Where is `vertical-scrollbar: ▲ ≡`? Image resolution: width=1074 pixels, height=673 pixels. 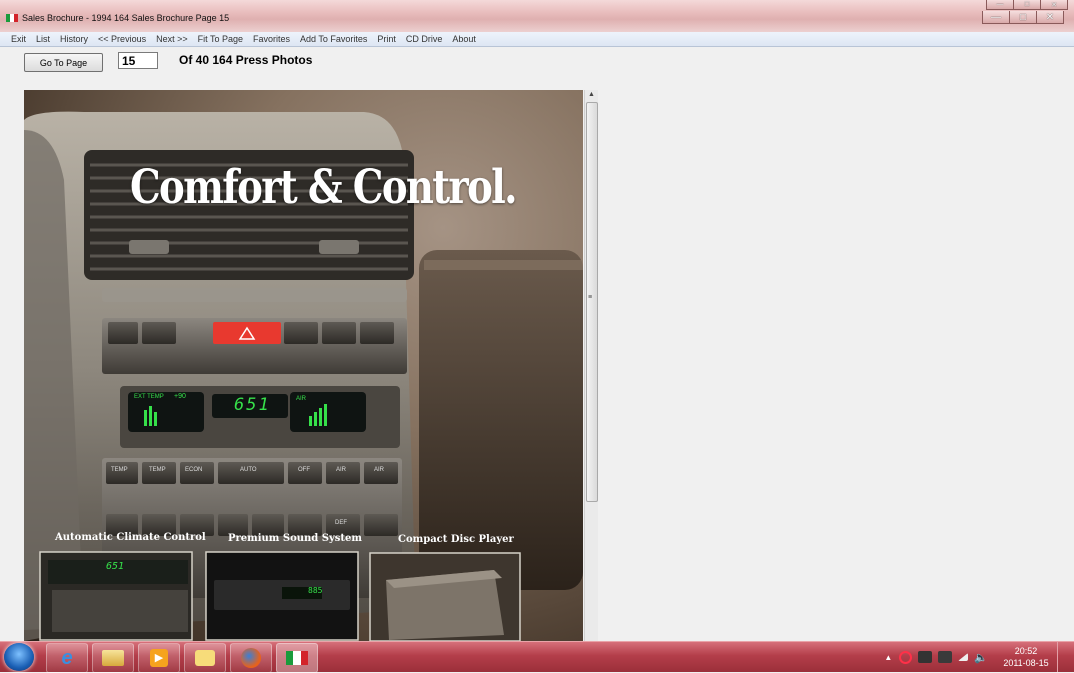
vertical-scrollbar: ▲ ≡ is located at coordinates (591, 365).